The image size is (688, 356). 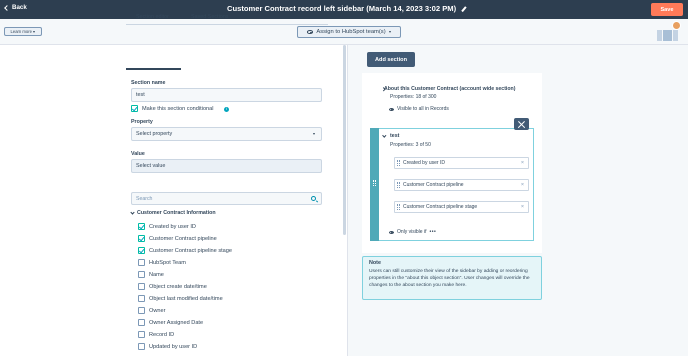 What do you see at coordinates (142, 122) in the screenshot?
I see `property-label: Property` at bounding box center [142, 122].